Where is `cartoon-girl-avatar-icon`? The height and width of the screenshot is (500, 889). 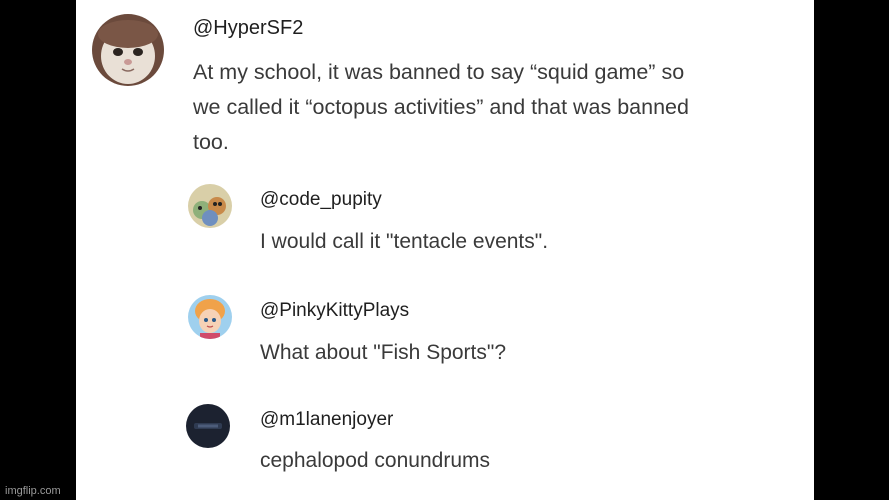
cartoon-girl-avatar-icon is located at coordinates (210, 317).